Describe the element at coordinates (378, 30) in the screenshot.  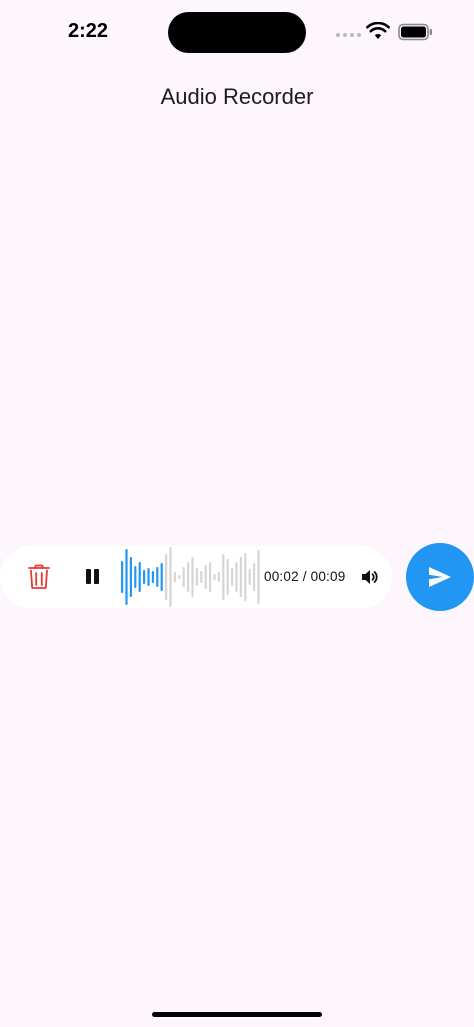
I see `wifi-icon` at that location.